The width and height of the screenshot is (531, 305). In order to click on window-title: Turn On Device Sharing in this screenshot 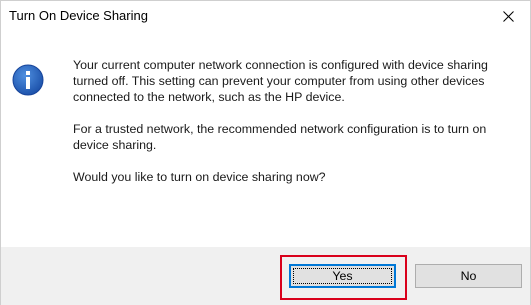, I will do `click(78, 15)`.